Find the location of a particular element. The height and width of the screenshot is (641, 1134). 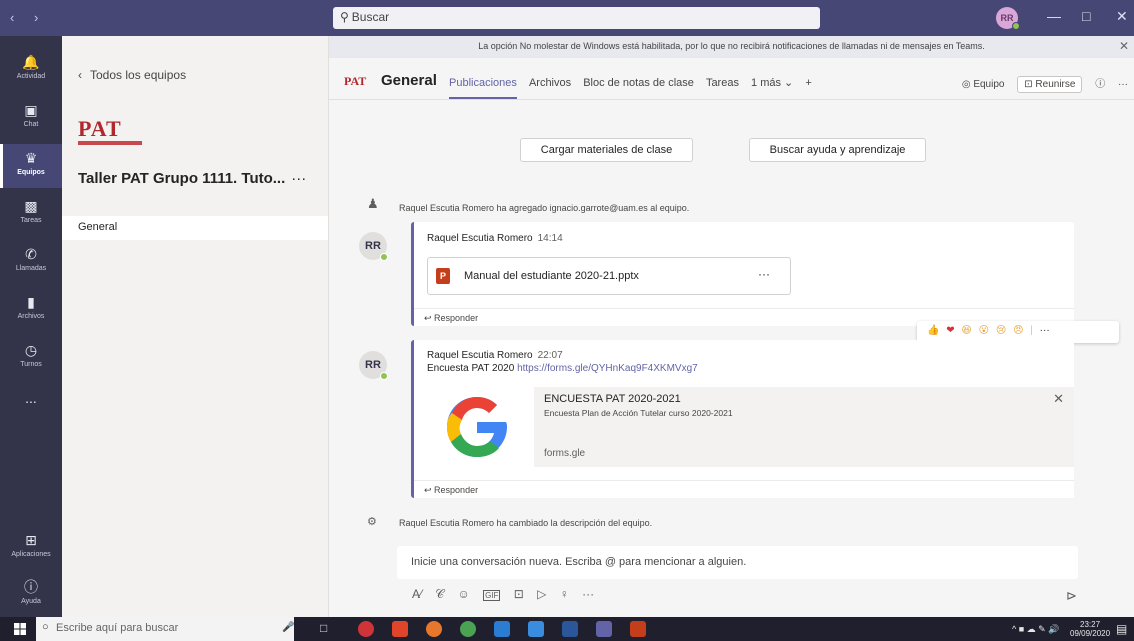

gif-icon: GIF is located at coordinates (492, 595).